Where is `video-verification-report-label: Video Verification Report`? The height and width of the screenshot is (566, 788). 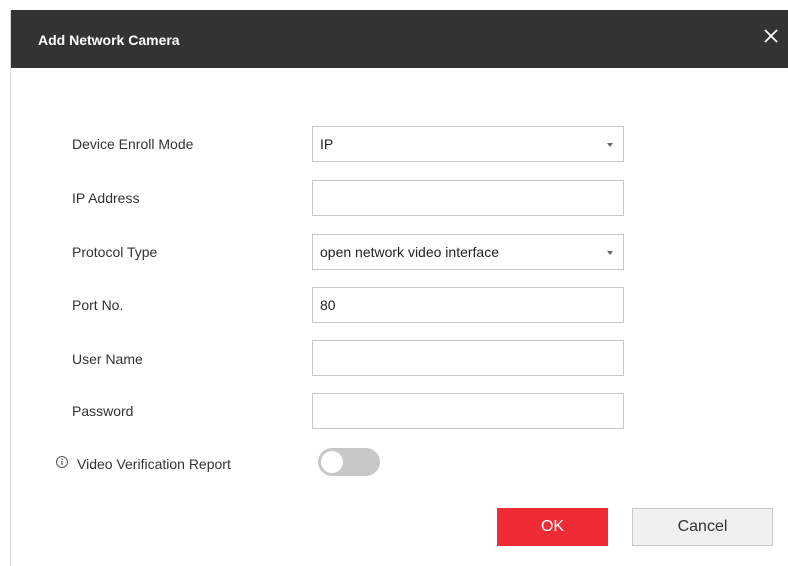
video-verification-report-label: Video Verification Report is located at coordinates (154, 464).